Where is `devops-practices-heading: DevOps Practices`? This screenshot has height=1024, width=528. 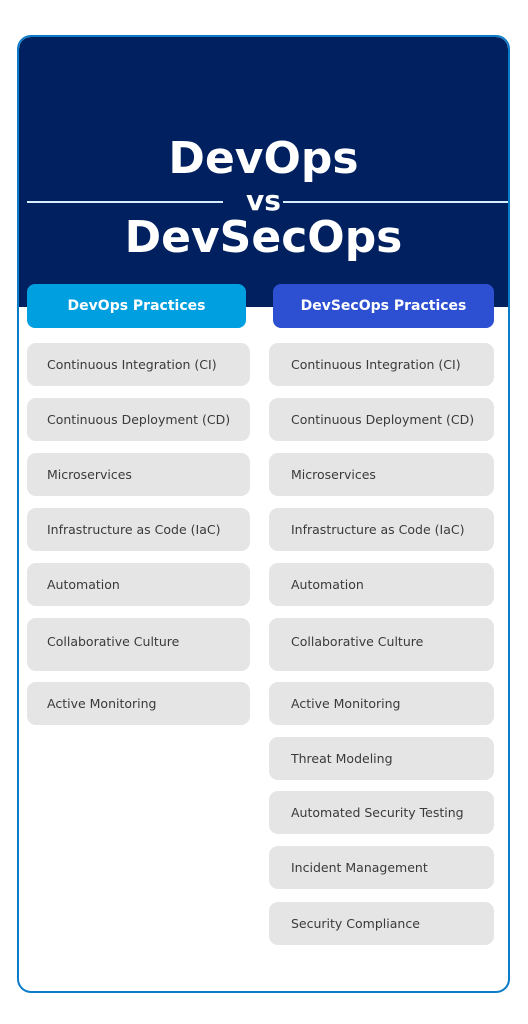
devops-practices-heading: DevOps Practices is located at coordinates (136, 306).